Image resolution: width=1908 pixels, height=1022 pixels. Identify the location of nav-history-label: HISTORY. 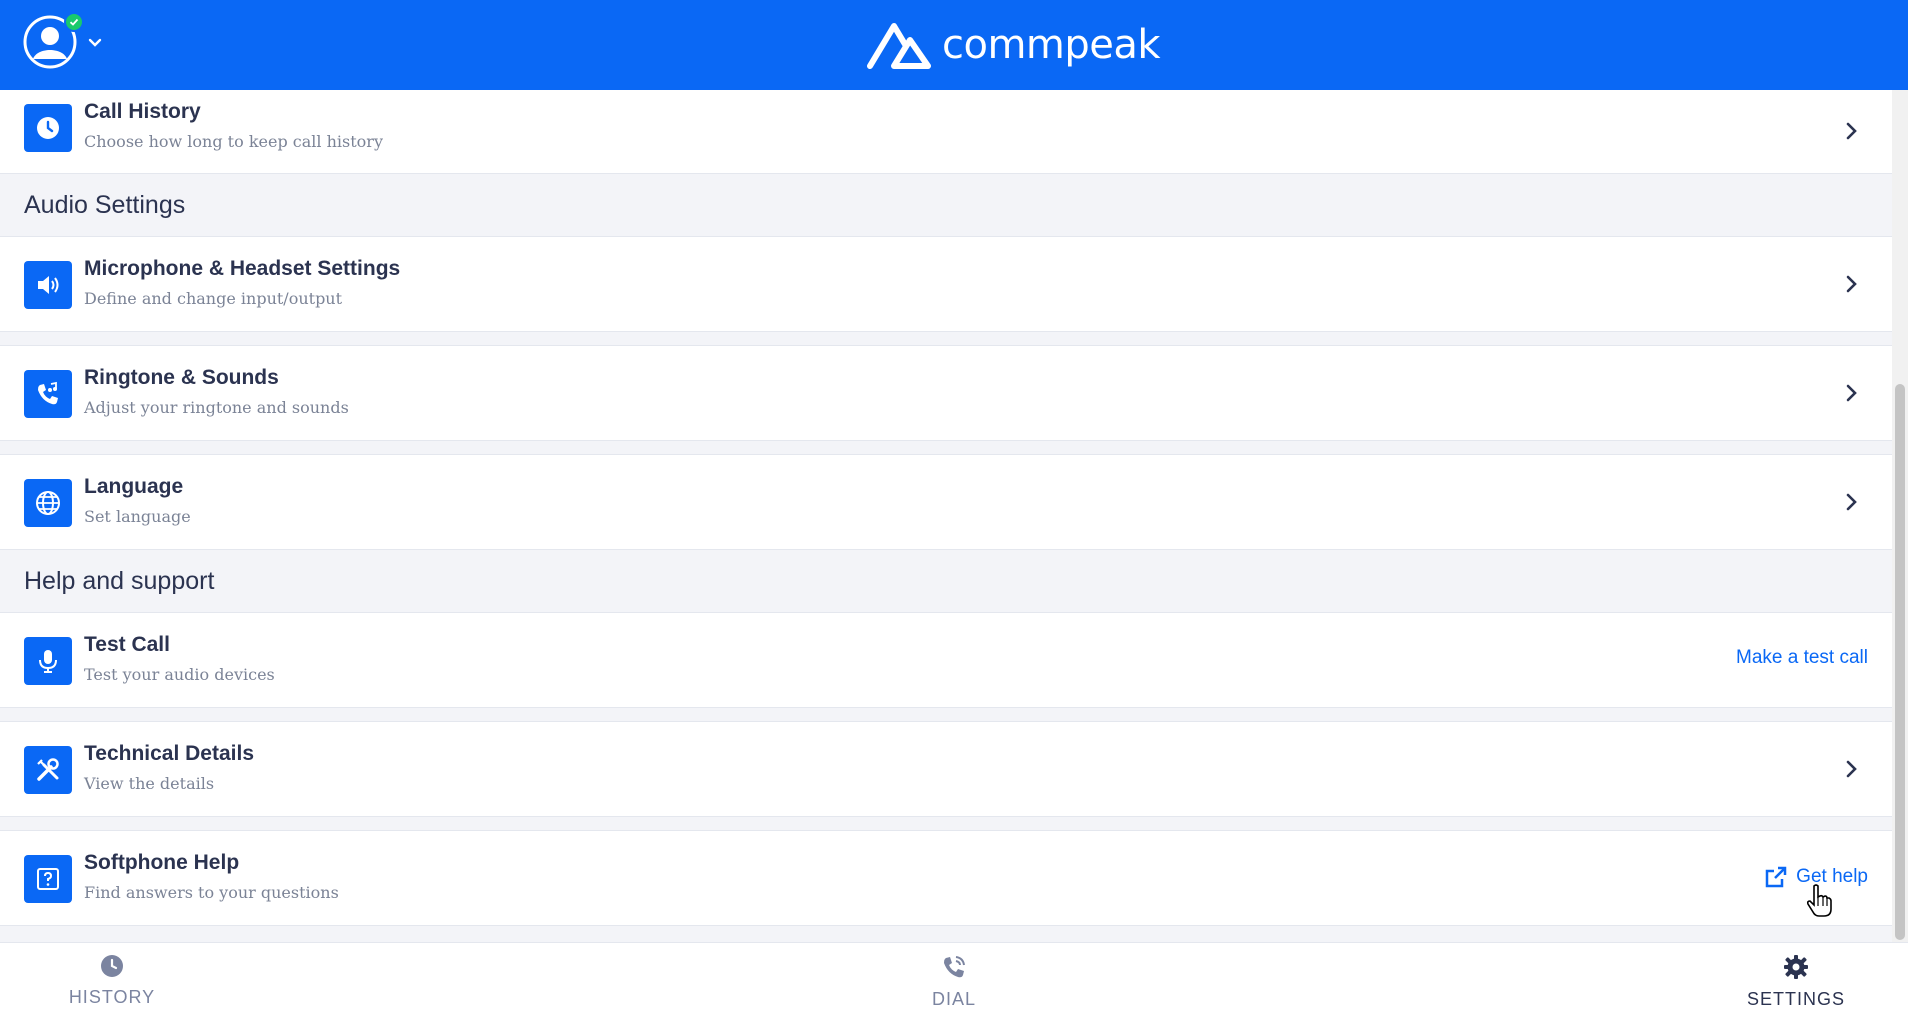
(112, 997).